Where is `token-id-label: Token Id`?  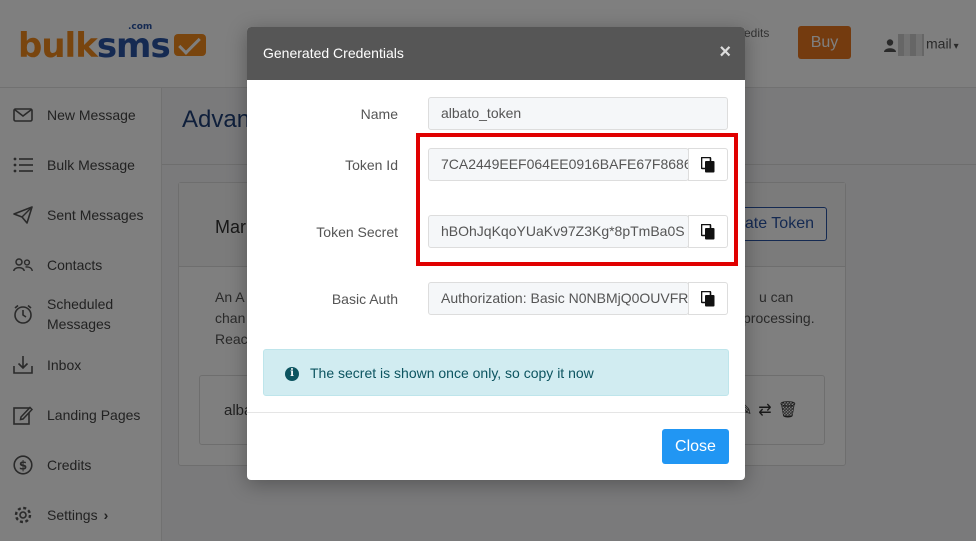
token-id-label: Token Id is located at coordinates (371, 165).